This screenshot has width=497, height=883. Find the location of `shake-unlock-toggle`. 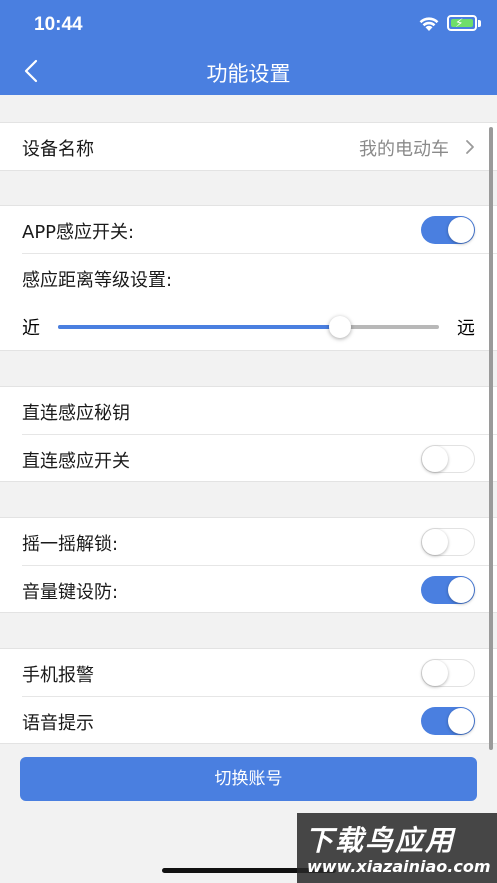

shake-unlock-toggle is located at coordinates (448, 542).